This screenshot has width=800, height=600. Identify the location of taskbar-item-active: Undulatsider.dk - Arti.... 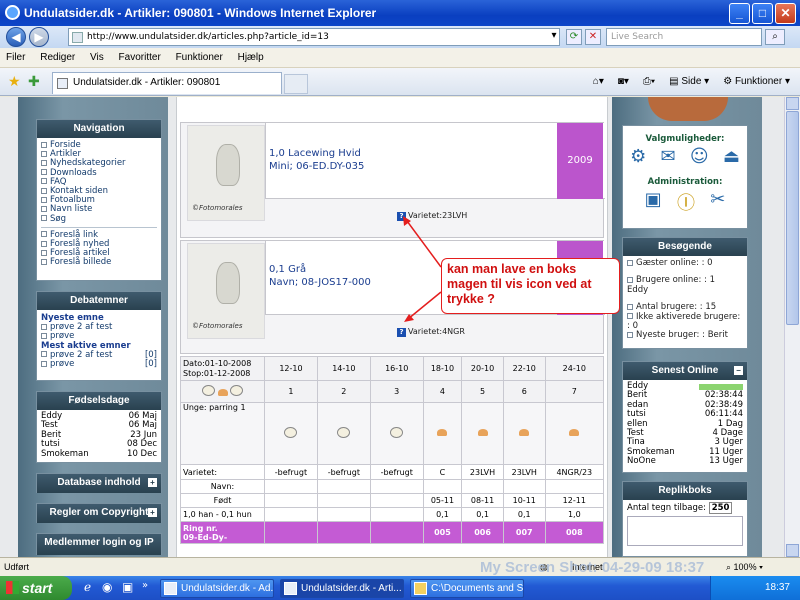
(342, 588).